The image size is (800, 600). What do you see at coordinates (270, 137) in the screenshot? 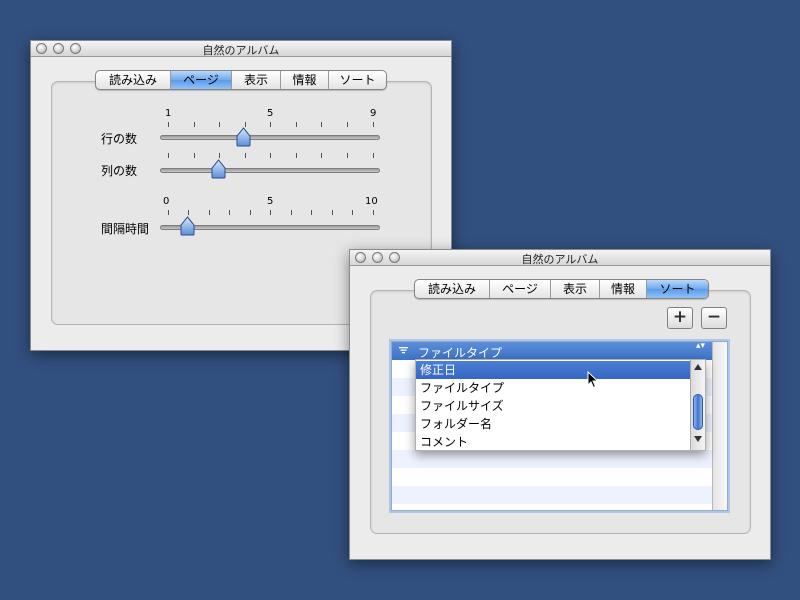
I see `rows-slider-track` at bounding box center [270, 137].